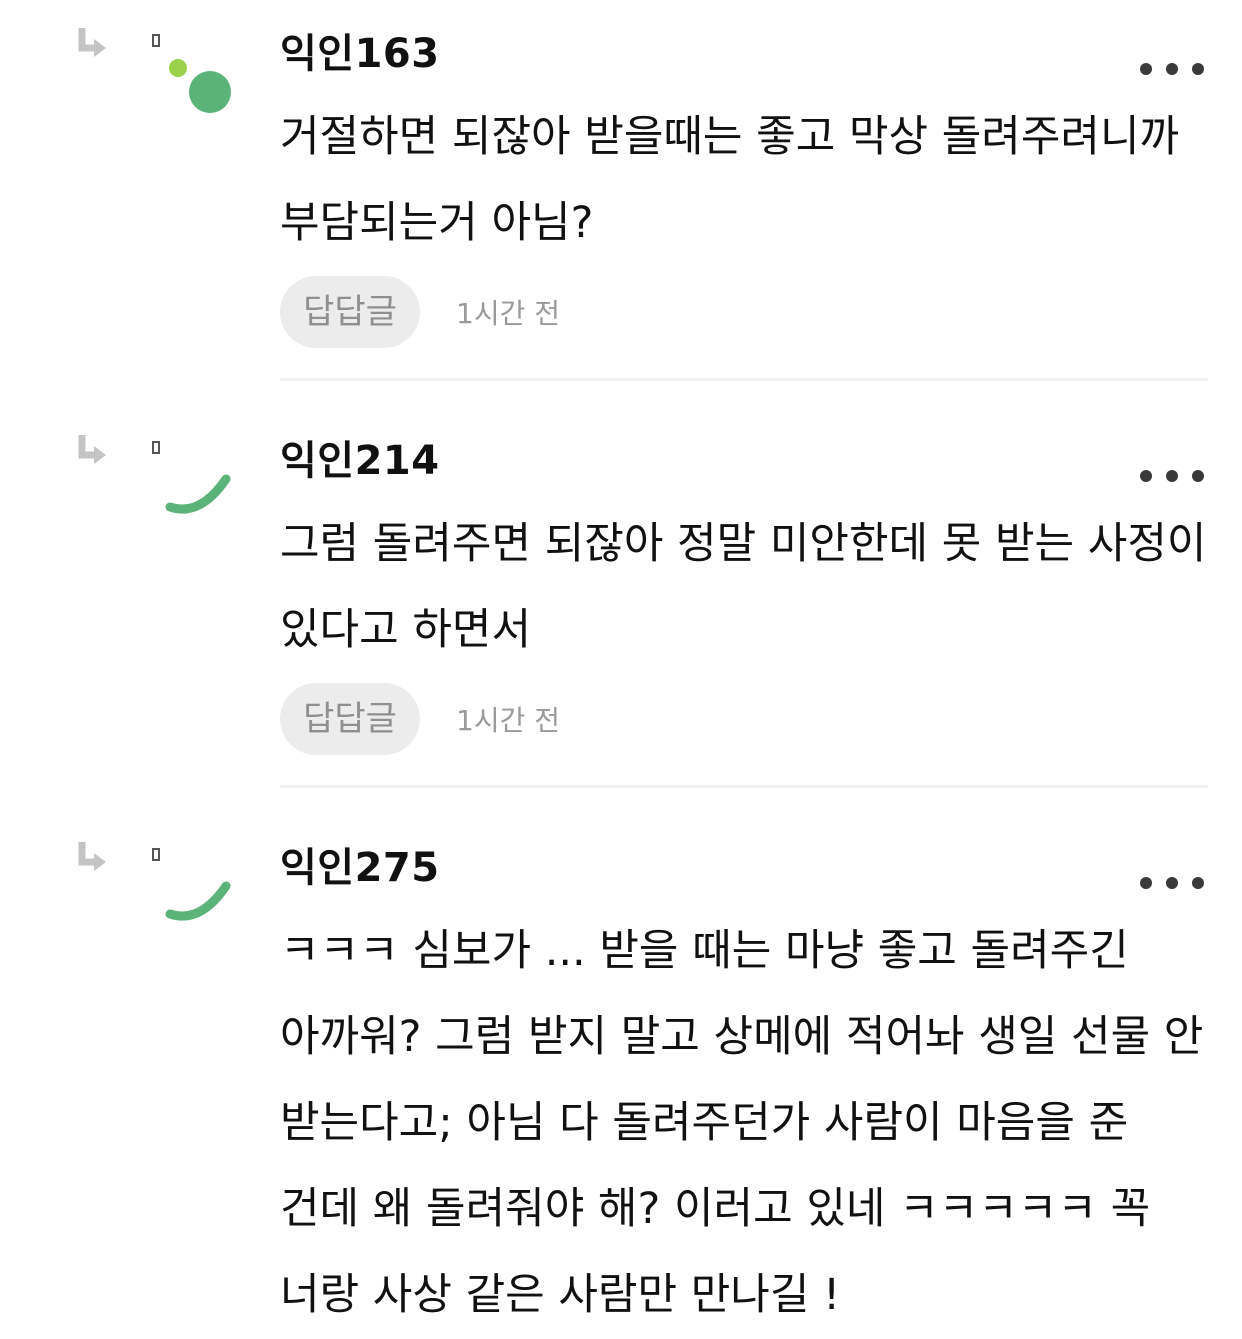 This screenshot has width=1242, height=1339. I want to click on comment-text: 거절하면 되잖아 받을때는 좋고 막상 돌려주려니까 부담되는거 아님?, so click(730, 180).